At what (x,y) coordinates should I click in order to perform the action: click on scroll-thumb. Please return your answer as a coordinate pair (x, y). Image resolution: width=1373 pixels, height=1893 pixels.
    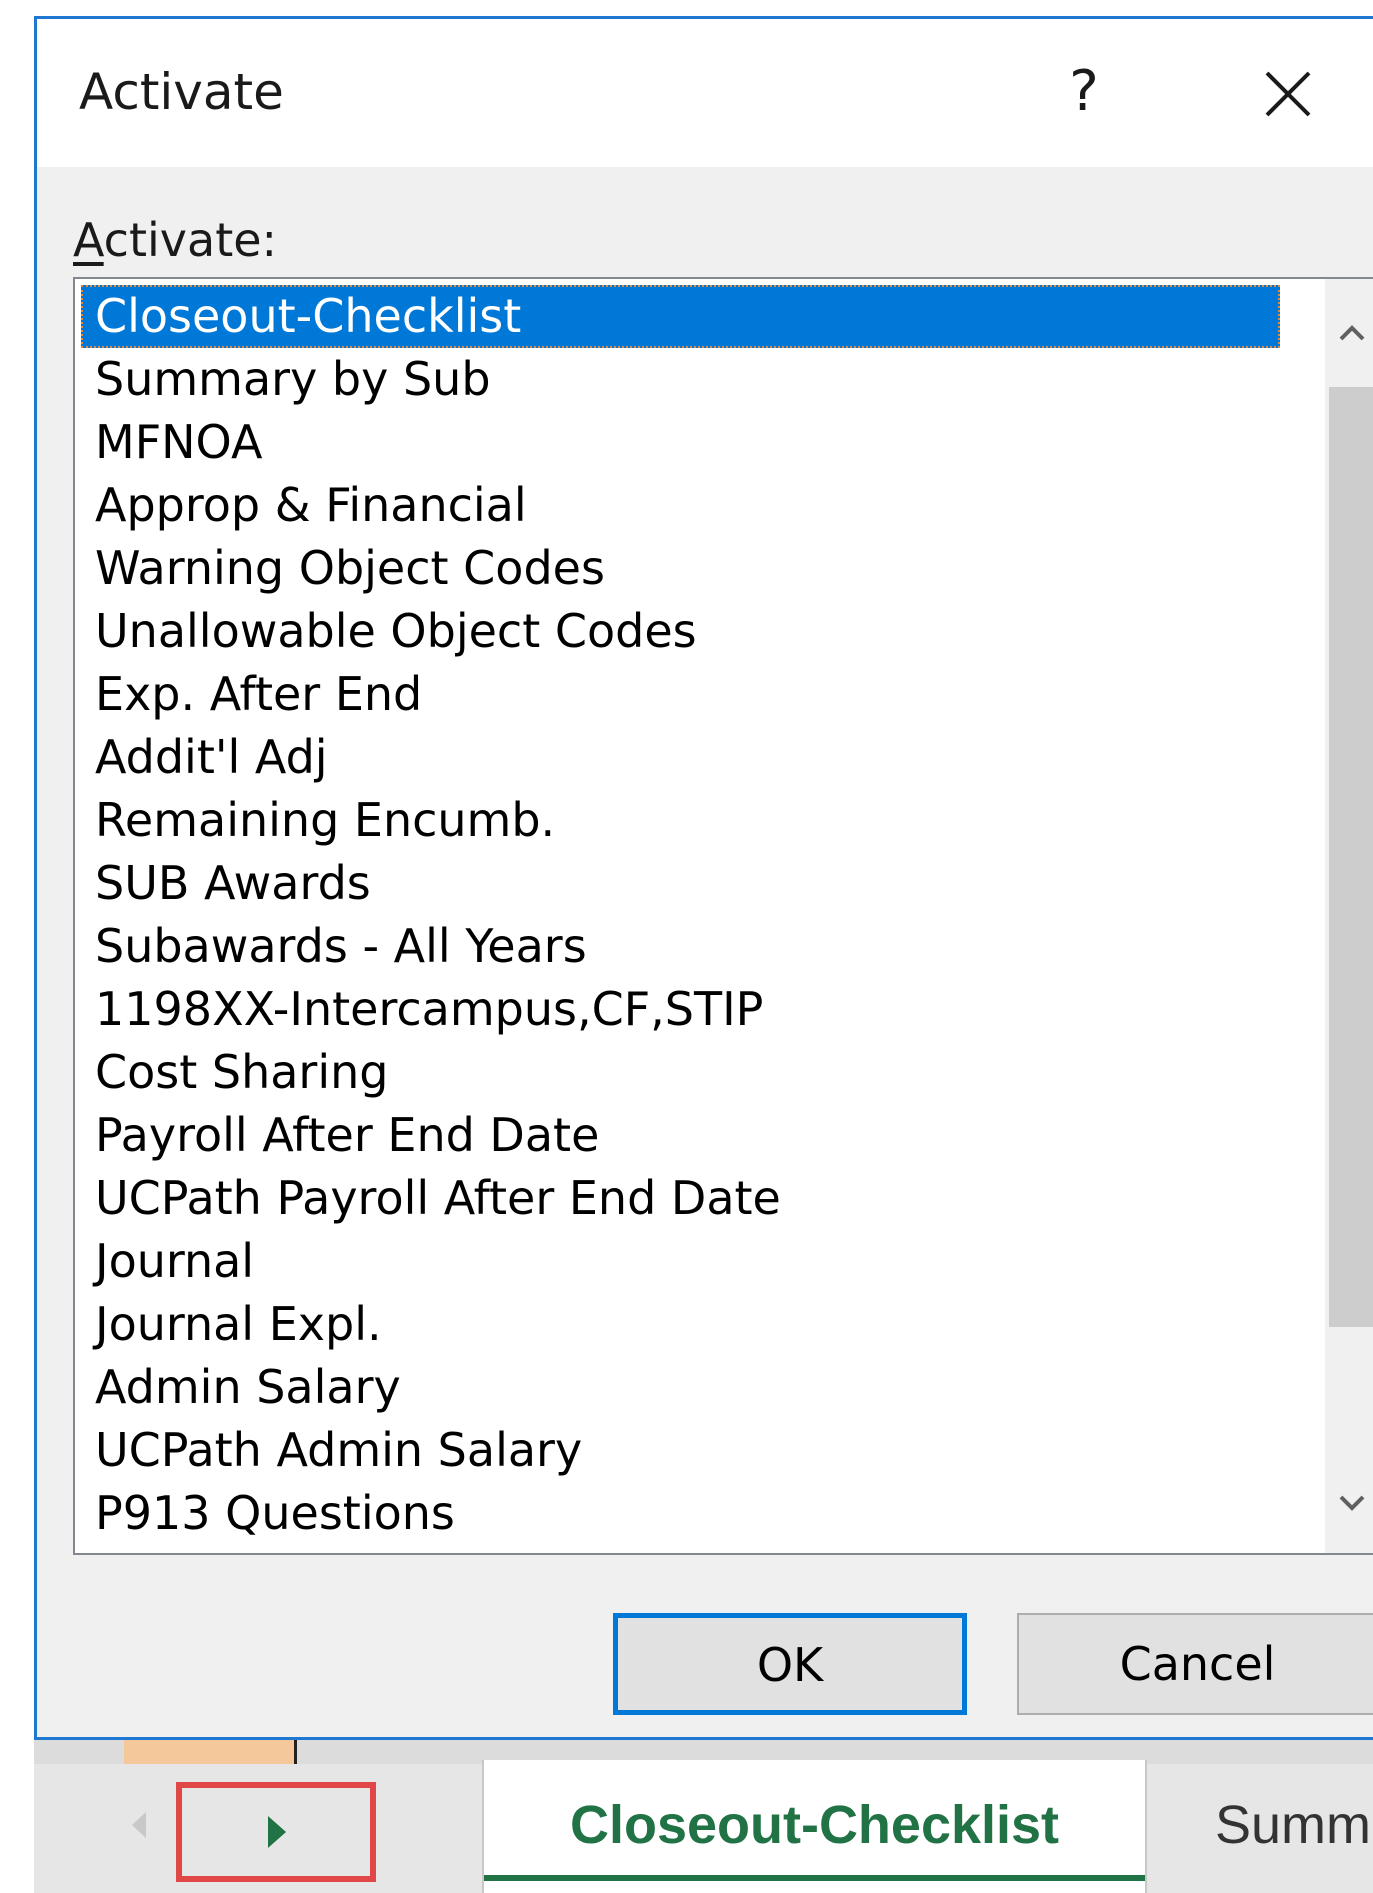
    Looking at the image, I should click on (1351, 857).